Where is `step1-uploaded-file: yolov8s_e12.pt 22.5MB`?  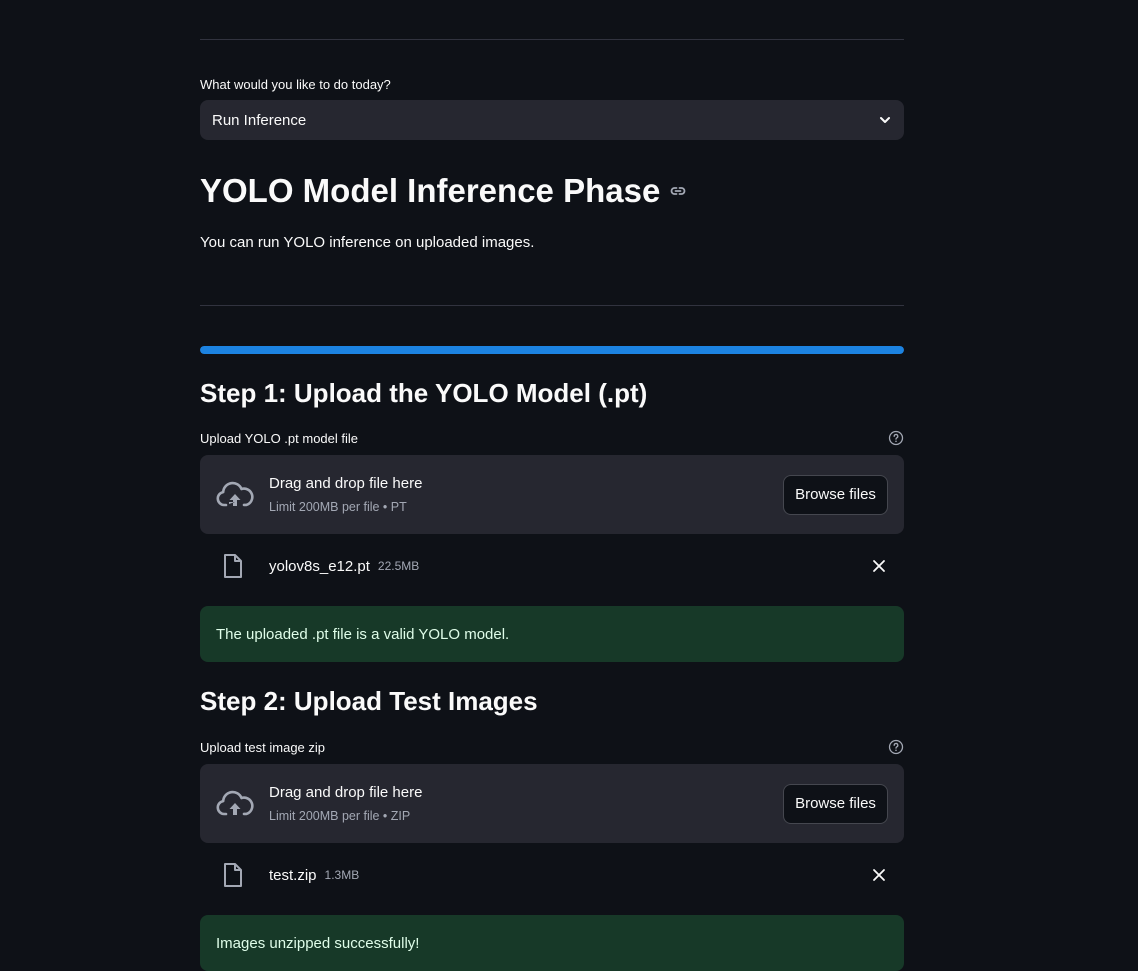 step1-uploaded-file: yolov8s_e12.pt 22.5MB is located at coordinates (552, 566).